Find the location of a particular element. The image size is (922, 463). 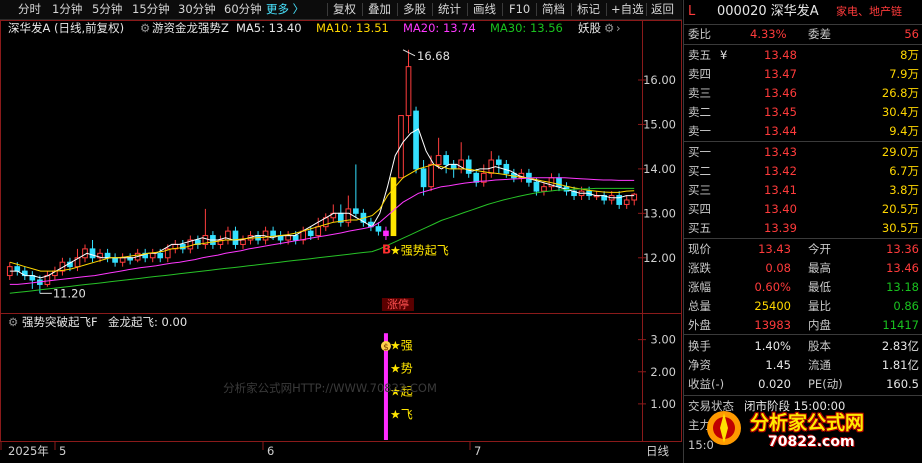

sub-indicator-name: 强势突破起飞F is located at coordinates (60, 322).